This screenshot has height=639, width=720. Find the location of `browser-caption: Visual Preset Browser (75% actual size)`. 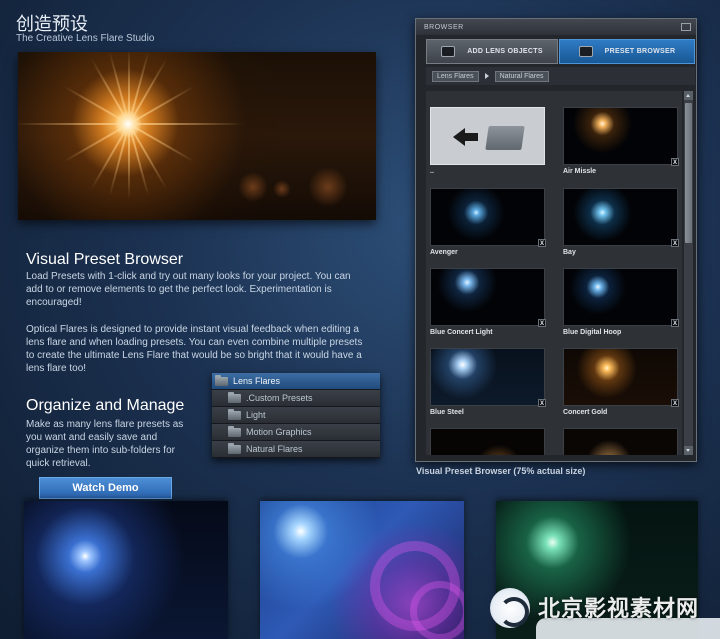

browser-caption: Visual Preset Browser (75% actual size) is located at coordinates (501, 471).